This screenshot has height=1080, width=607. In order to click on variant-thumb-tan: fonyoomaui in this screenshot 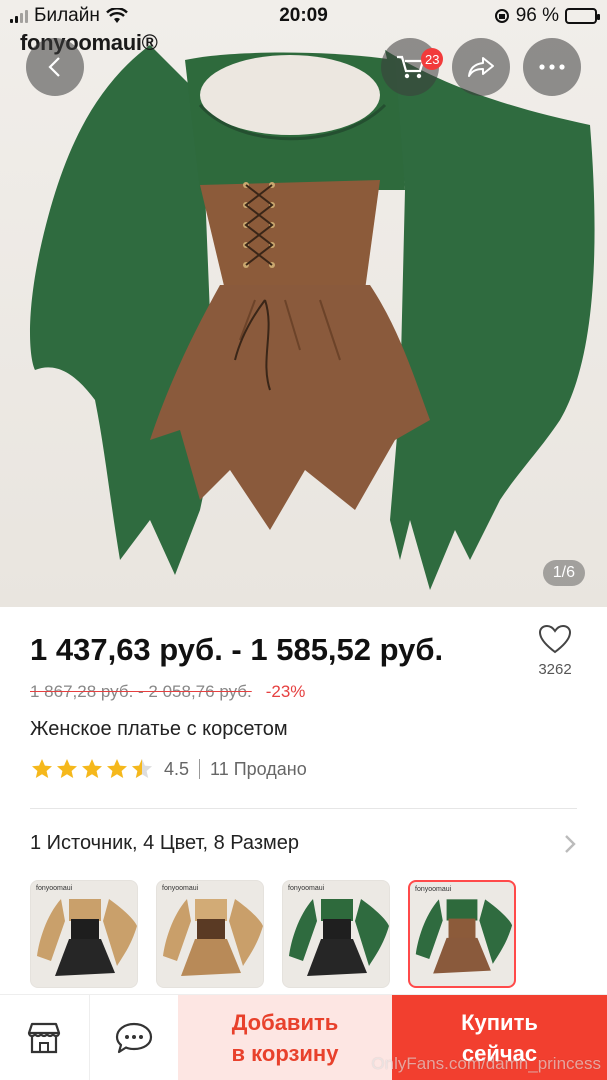, I will do `click(210, 934)`.